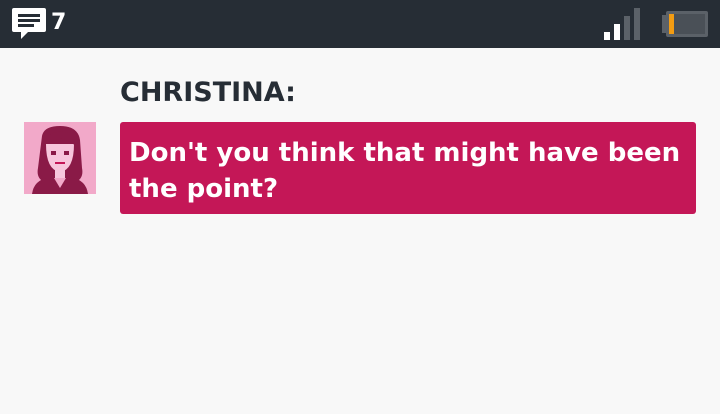 The width and height of the screenshot is (720, 414). Describe the element at coordinates (685, 24) in the screenshot. I see `battery-low-icon` at that location.